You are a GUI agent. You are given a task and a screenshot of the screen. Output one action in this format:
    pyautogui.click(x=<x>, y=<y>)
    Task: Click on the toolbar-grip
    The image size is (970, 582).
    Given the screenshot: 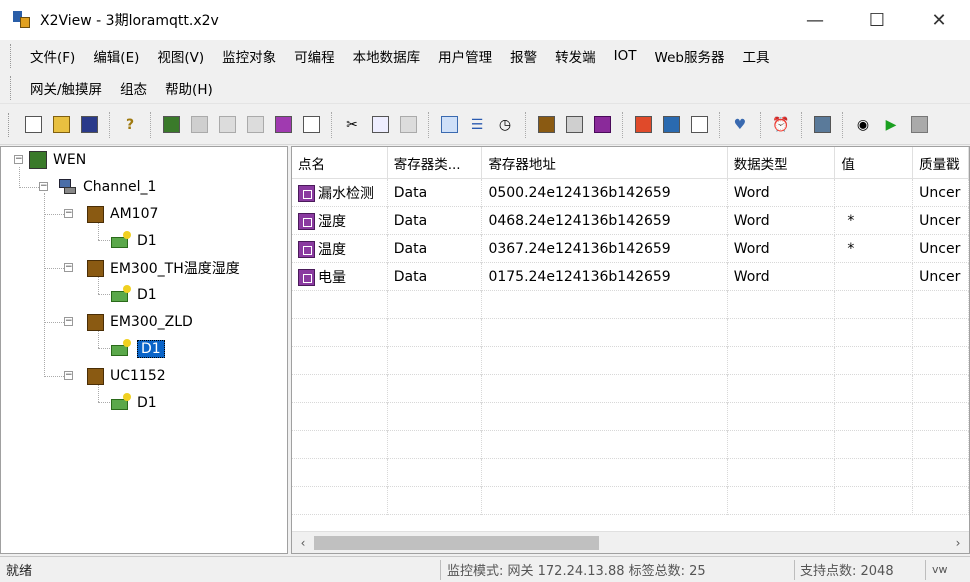 What is the action you would take?
    pyautogui.click(x=9, y=124)
    